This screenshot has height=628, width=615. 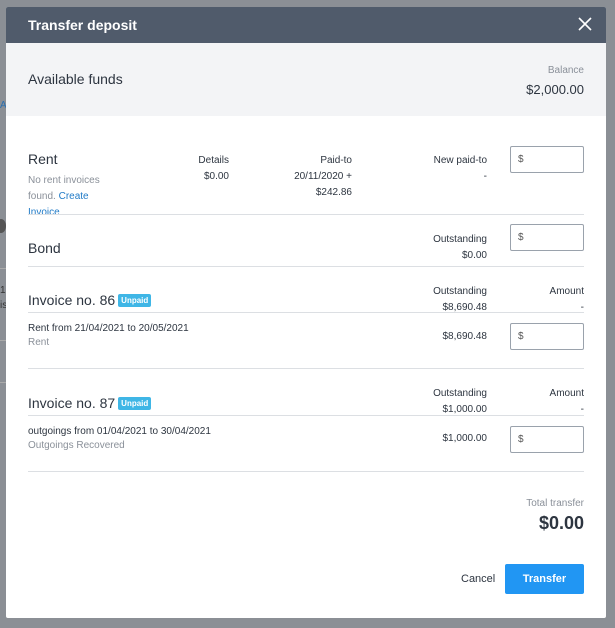 What do you see at coordinates (478, 579) in the screenshot?
I see `cancel-button: Cancel` at bounding box center [478, 579].